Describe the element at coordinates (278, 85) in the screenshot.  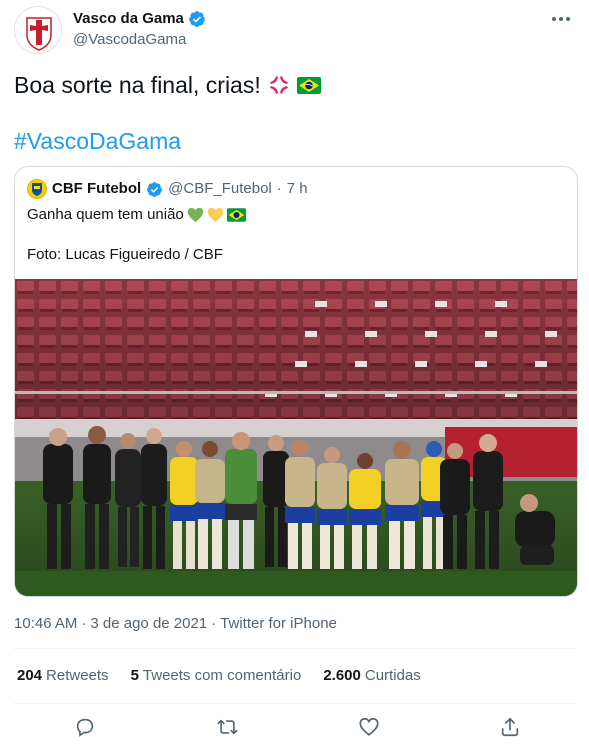
I see `anger-symbol-emoji` at that location.